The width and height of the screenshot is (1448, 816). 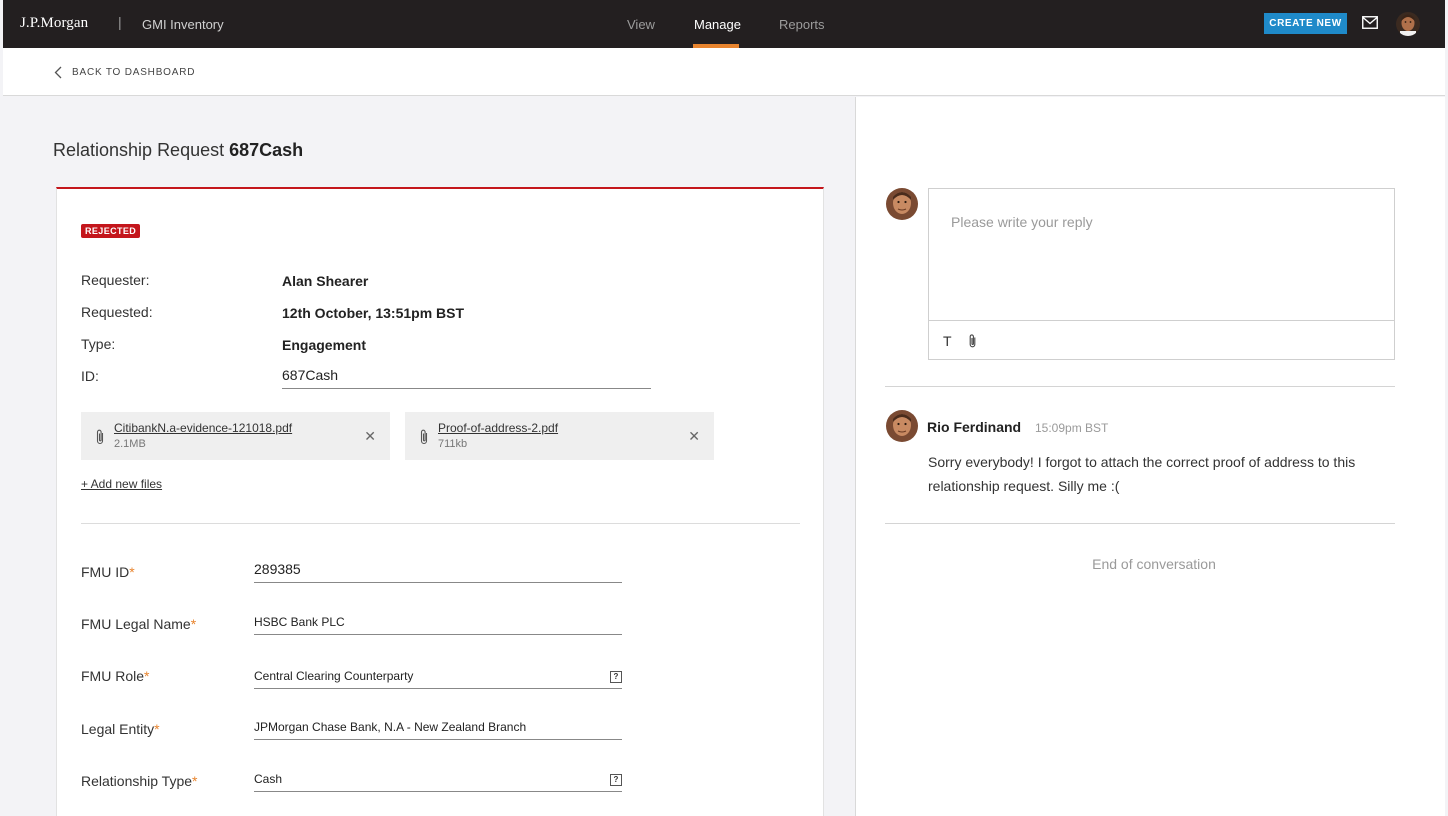 I want to click on nav-manage: Manage, so click(x=717, y=24).